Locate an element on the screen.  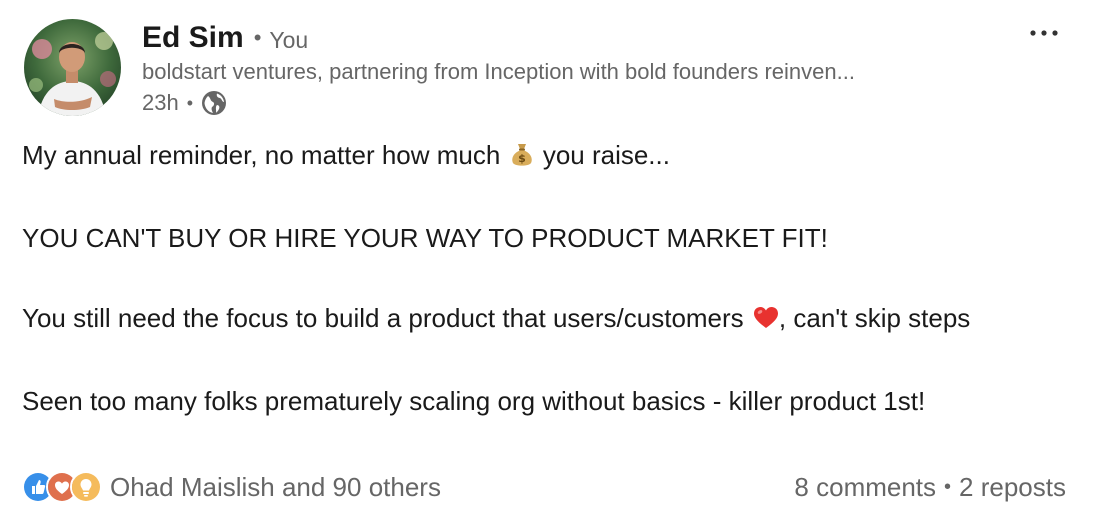
author-avatar is located at coordinates (72, 67).